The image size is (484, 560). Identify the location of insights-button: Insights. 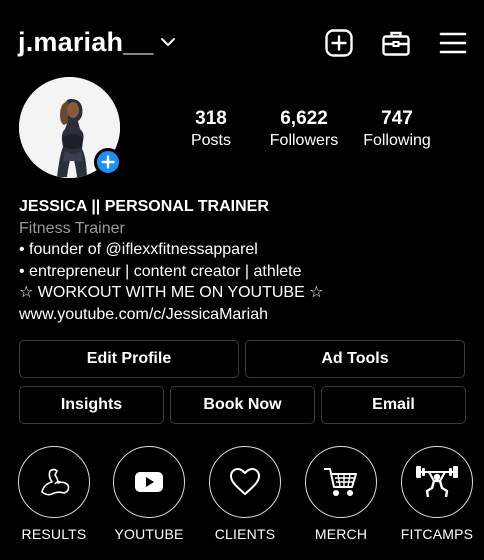
(91, 405).